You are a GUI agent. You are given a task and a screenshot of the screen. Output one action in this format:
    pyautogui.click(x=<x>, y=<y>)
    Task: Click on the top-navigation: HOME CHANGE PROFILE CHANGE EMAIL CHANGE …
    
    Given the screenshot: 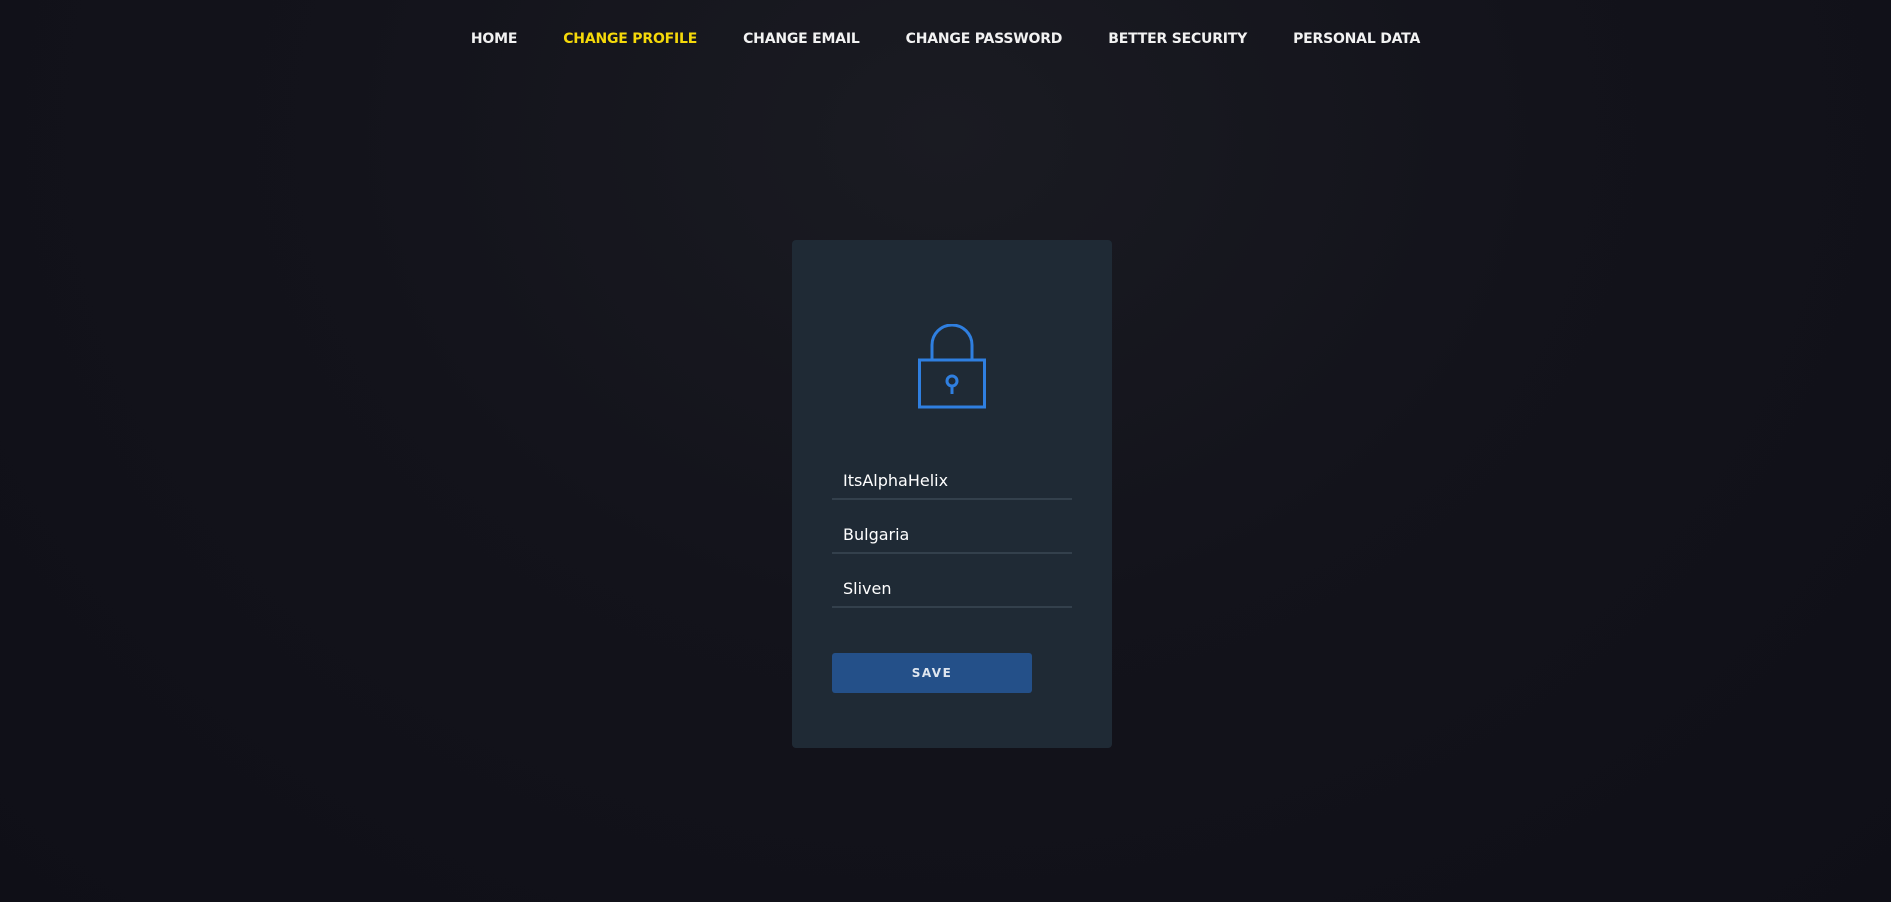 What is the action you would take?
    pyautogui.click(x=945, y=39)
    